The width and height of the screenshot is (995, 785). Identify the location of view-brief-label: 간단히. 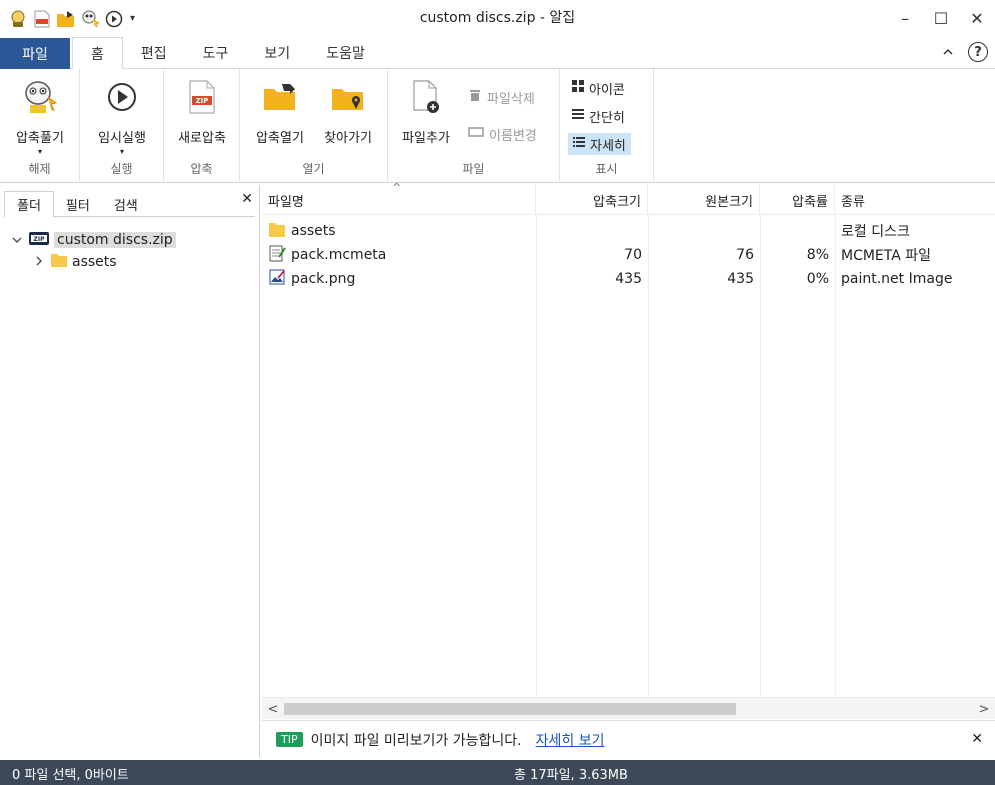
(607, 118).